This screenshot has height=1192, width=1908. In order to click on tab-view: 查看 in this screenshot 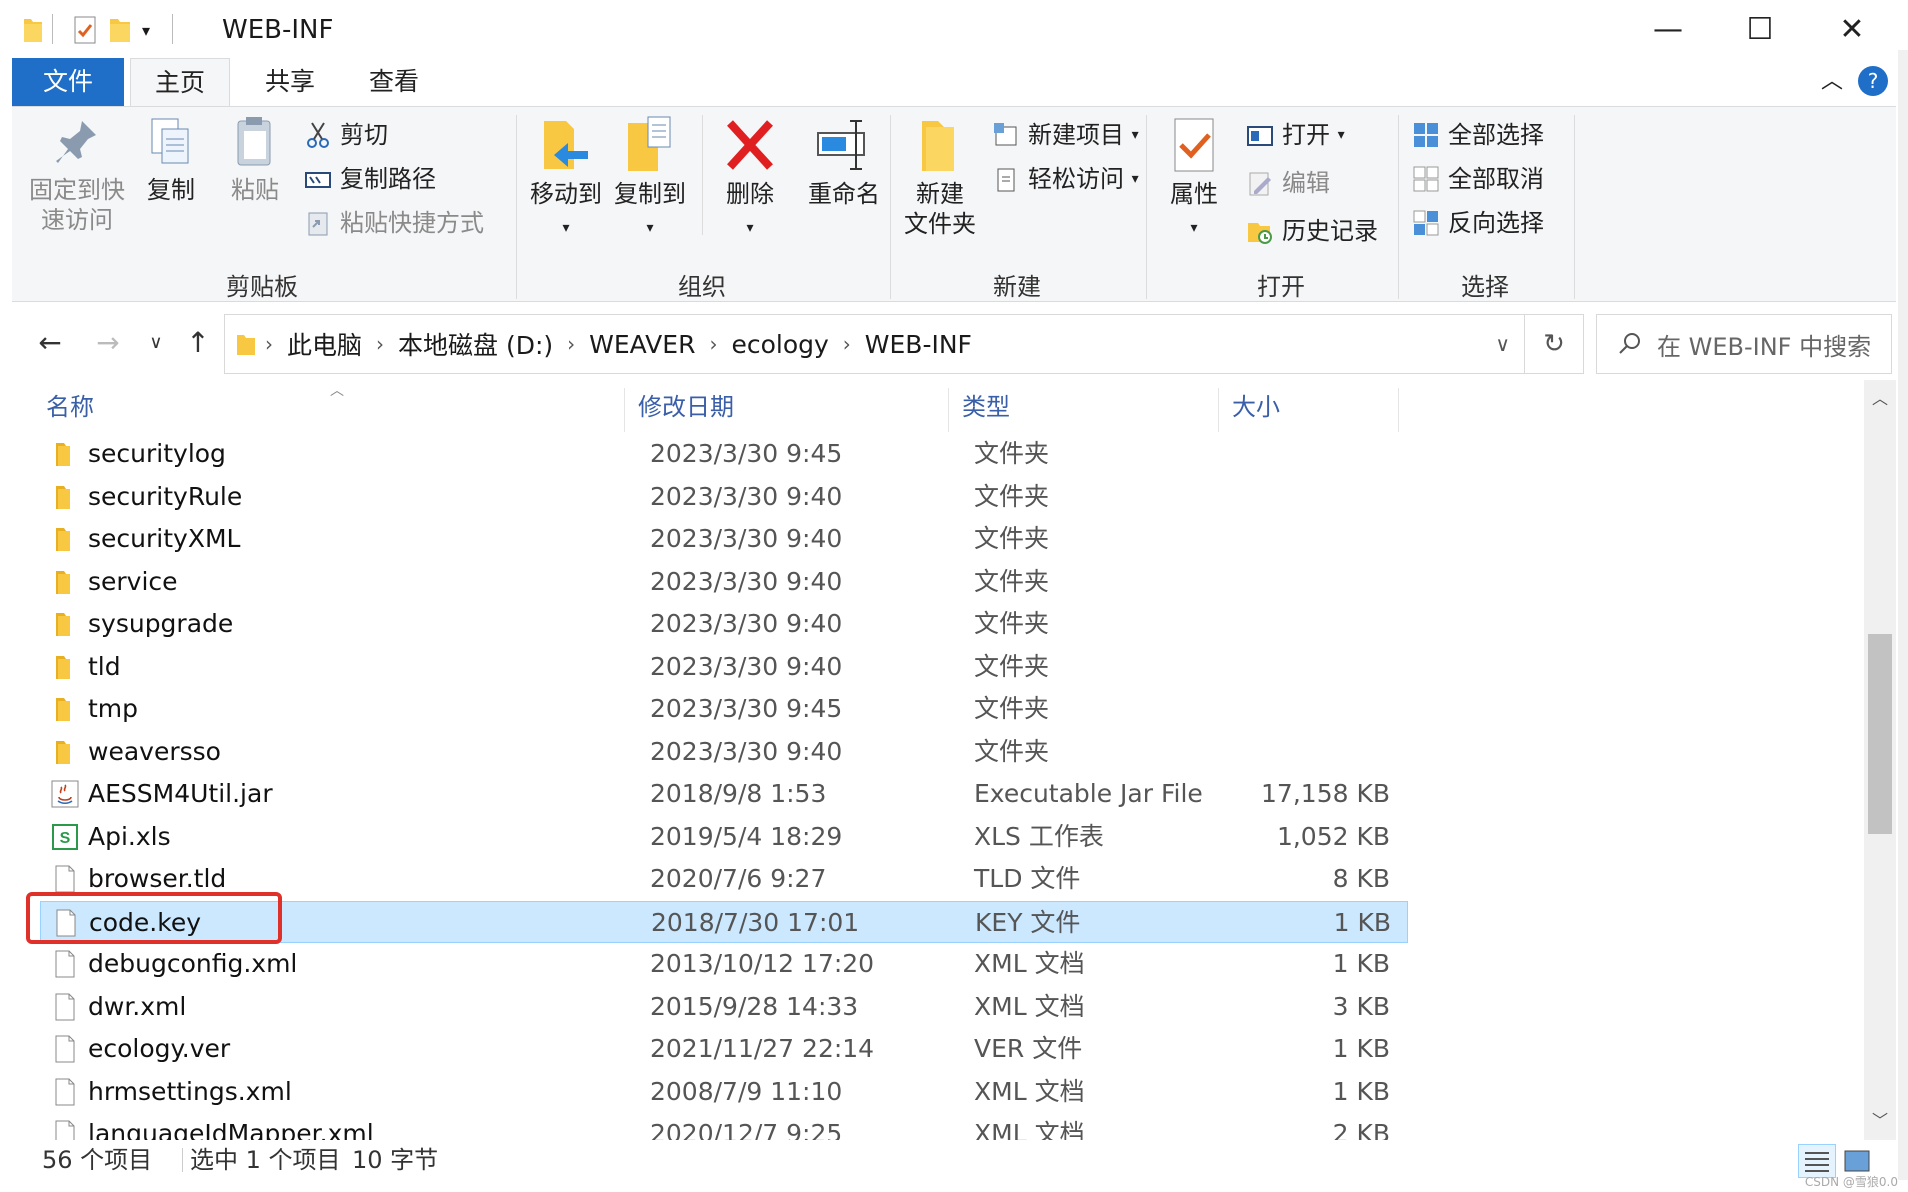, I will do `click(394, 82)`.